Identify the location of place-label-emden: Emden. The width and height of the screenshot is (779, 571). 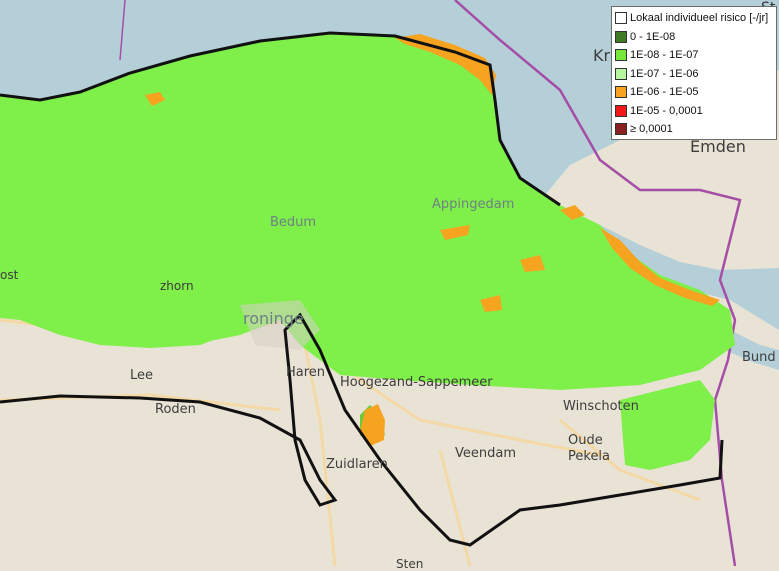
(718, 146).